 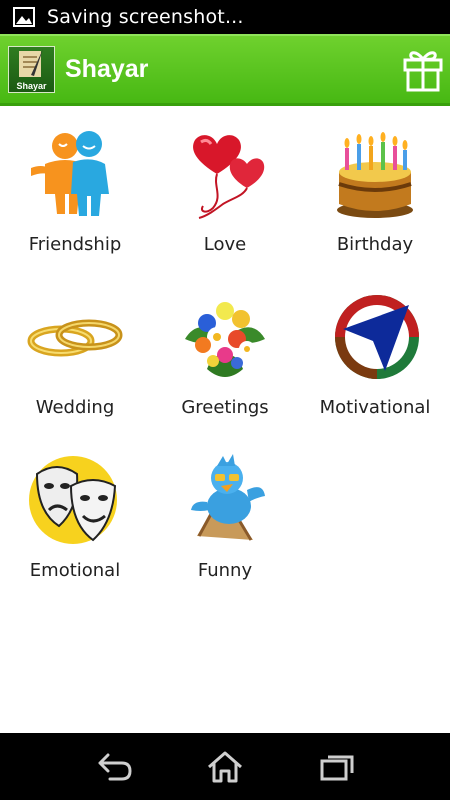 What do you see at coordinates (73, 500) in the screenshot?
I see `drama-masks-icon` at bounding box center [73, 500].